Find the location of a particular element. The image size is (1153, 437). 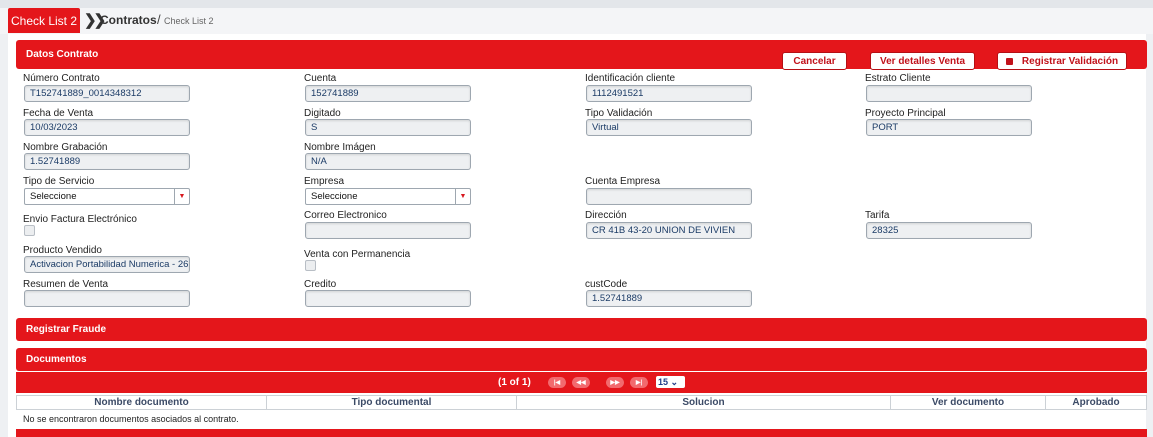

tipo-validacion-field: Virtual is located at coordinates (669, 127).